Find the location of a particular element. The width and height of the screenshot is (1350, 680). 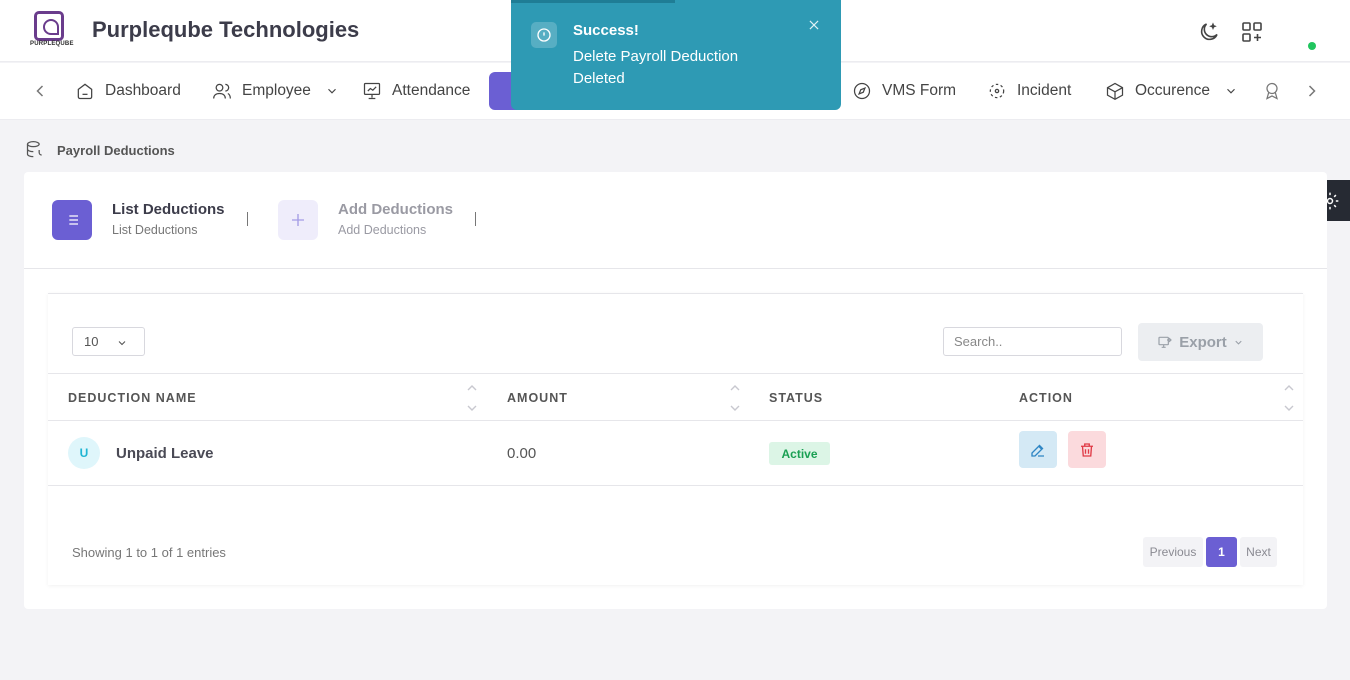

edit-button is located at coordinates (1038, 449).